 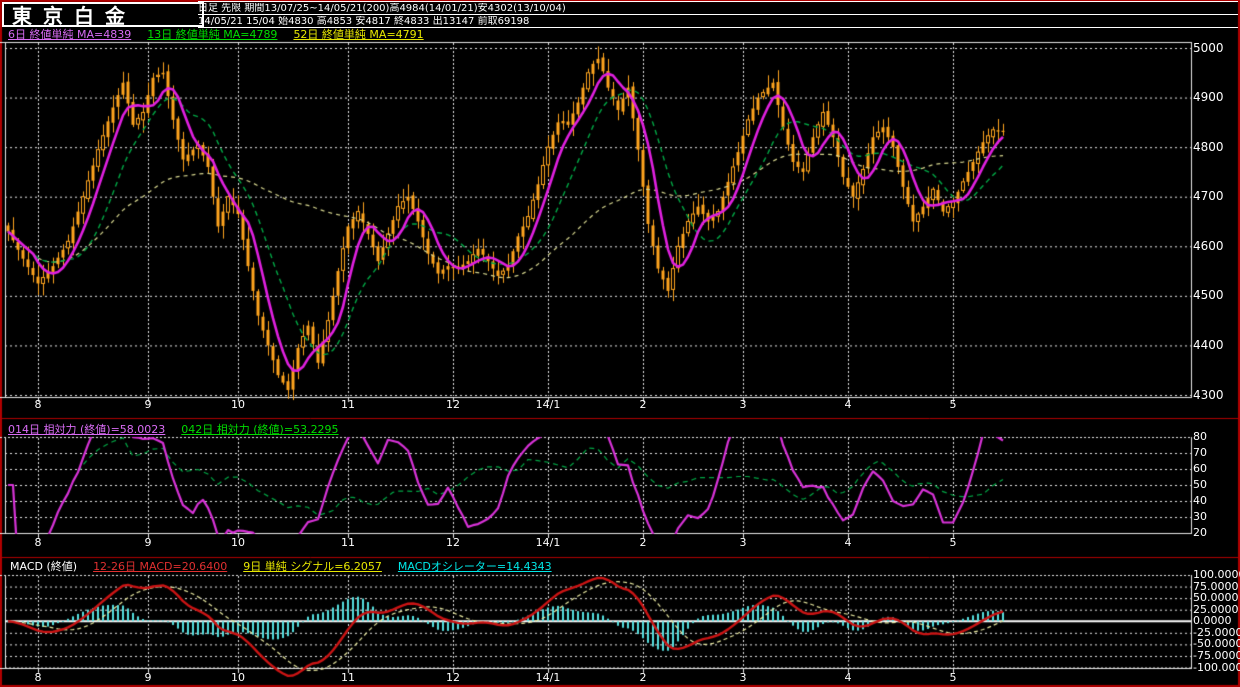 What do you see at coordinates (1208, 47) in the screenshot?
I see `y-axis-label-price: 5000` at bounding box center [1208, 47].